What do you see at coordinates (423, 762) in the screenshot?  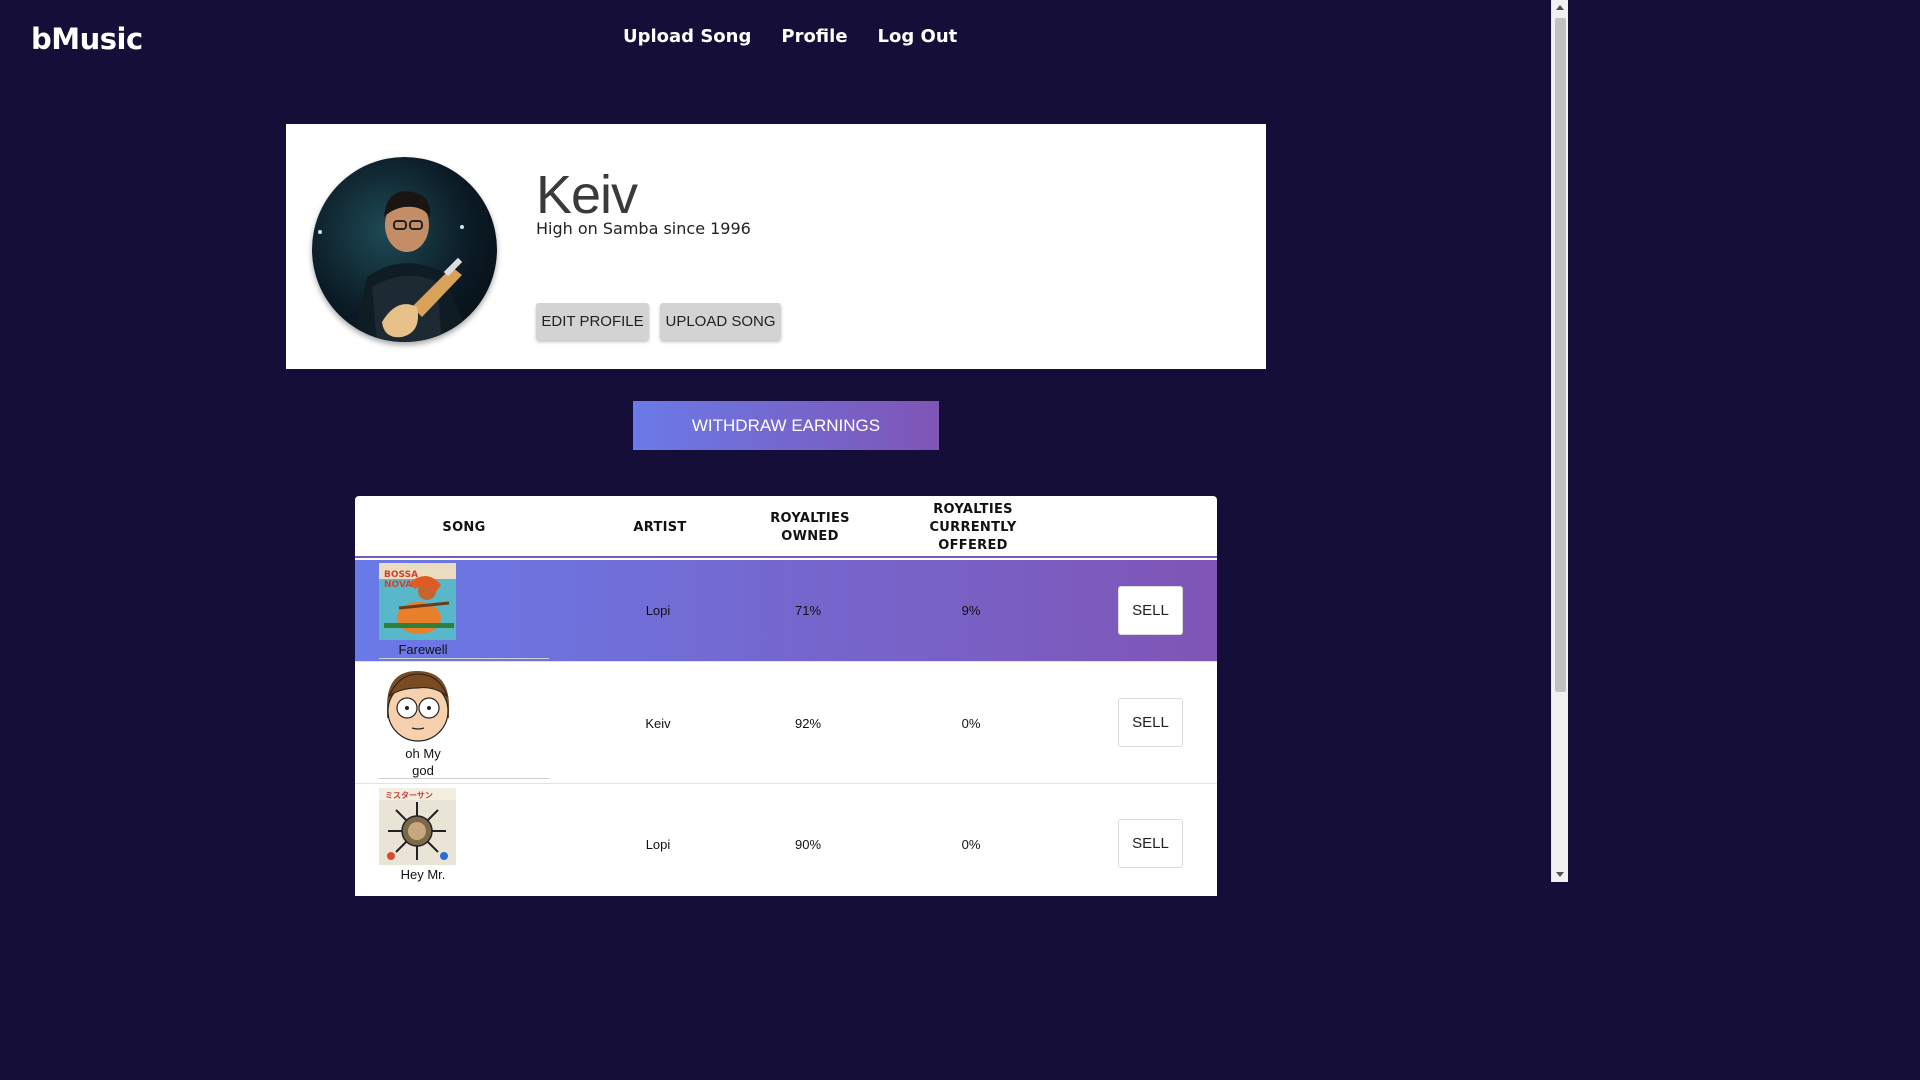 I see `song-title: oh My god` at bounding box center [423, 762].